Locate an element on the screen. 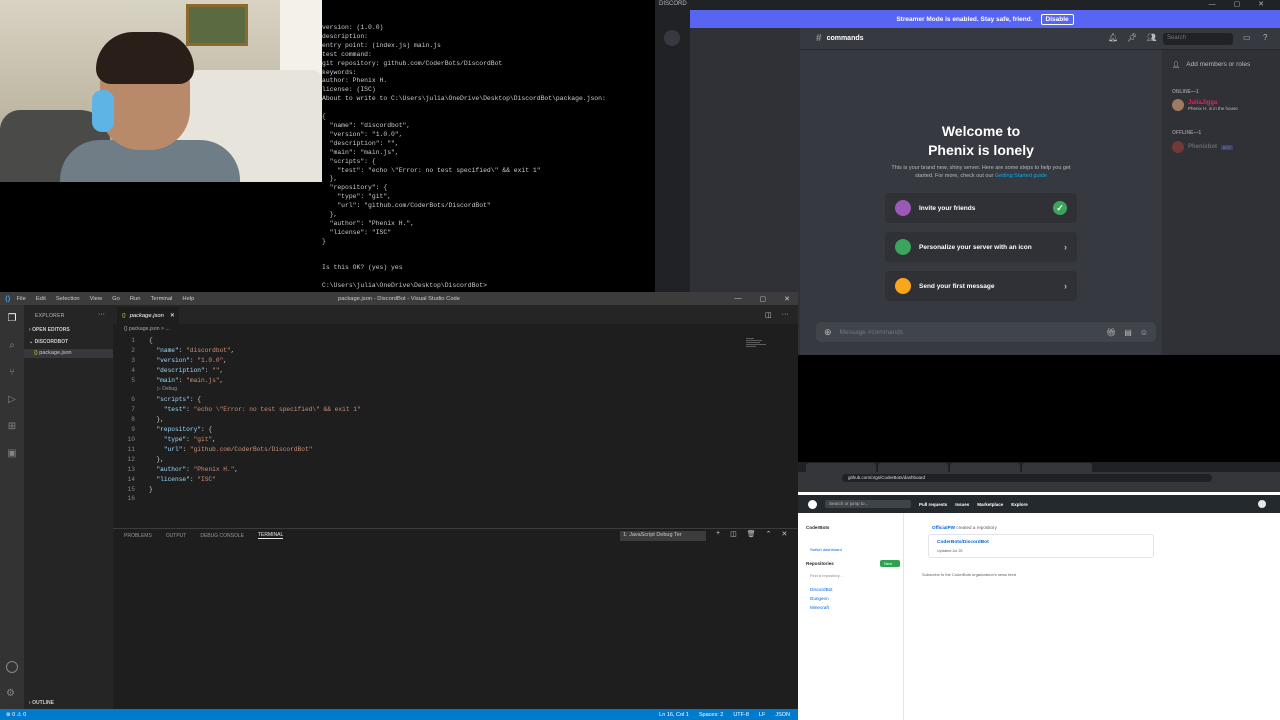 Image resolution: width=1280 pixels, height=720 pixels. chevron-up-icon: ⌃ is located at coordinates (769, 534).